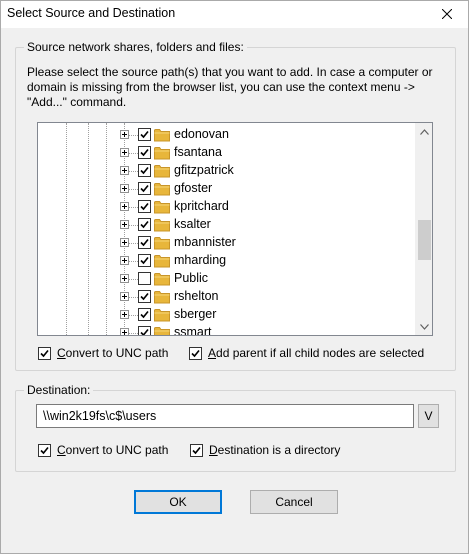  What do you see at coordinates (201, 206) in the screenshot?
I see `tree-item-label: kpritchard` at bounding box center [201, 206].